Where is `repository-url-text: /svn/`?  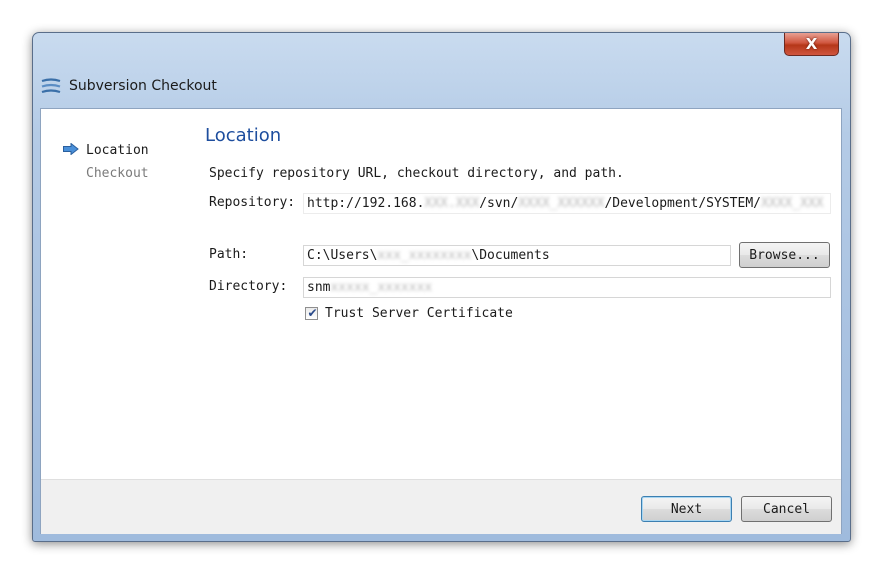
repository-url-text: /svn/ is located at coordinates (499, 203).